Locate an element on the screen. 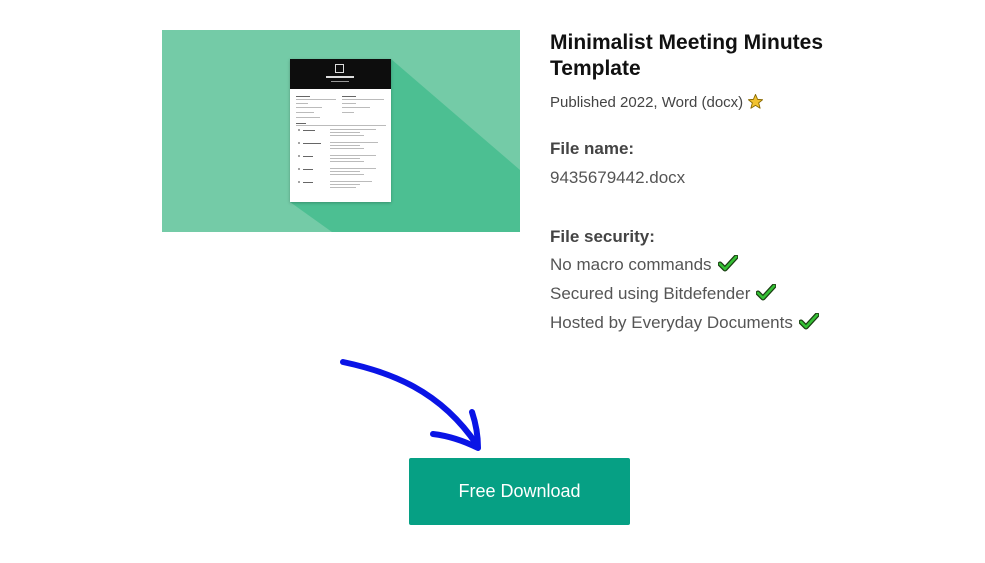 The image size is (985, 563). star-icon is located at coordinates (755, 103).